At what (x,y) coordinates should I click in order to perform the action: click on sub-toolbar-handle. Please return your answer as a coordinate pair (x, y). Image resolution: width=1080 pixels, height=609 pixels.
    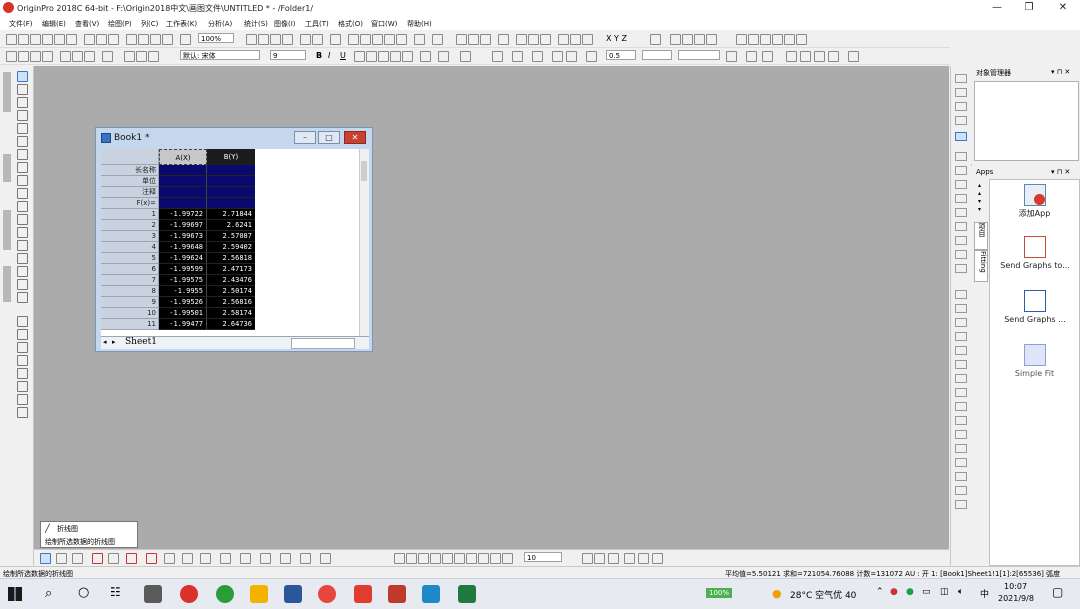
    Looking at the image, I should click on (7, 92).